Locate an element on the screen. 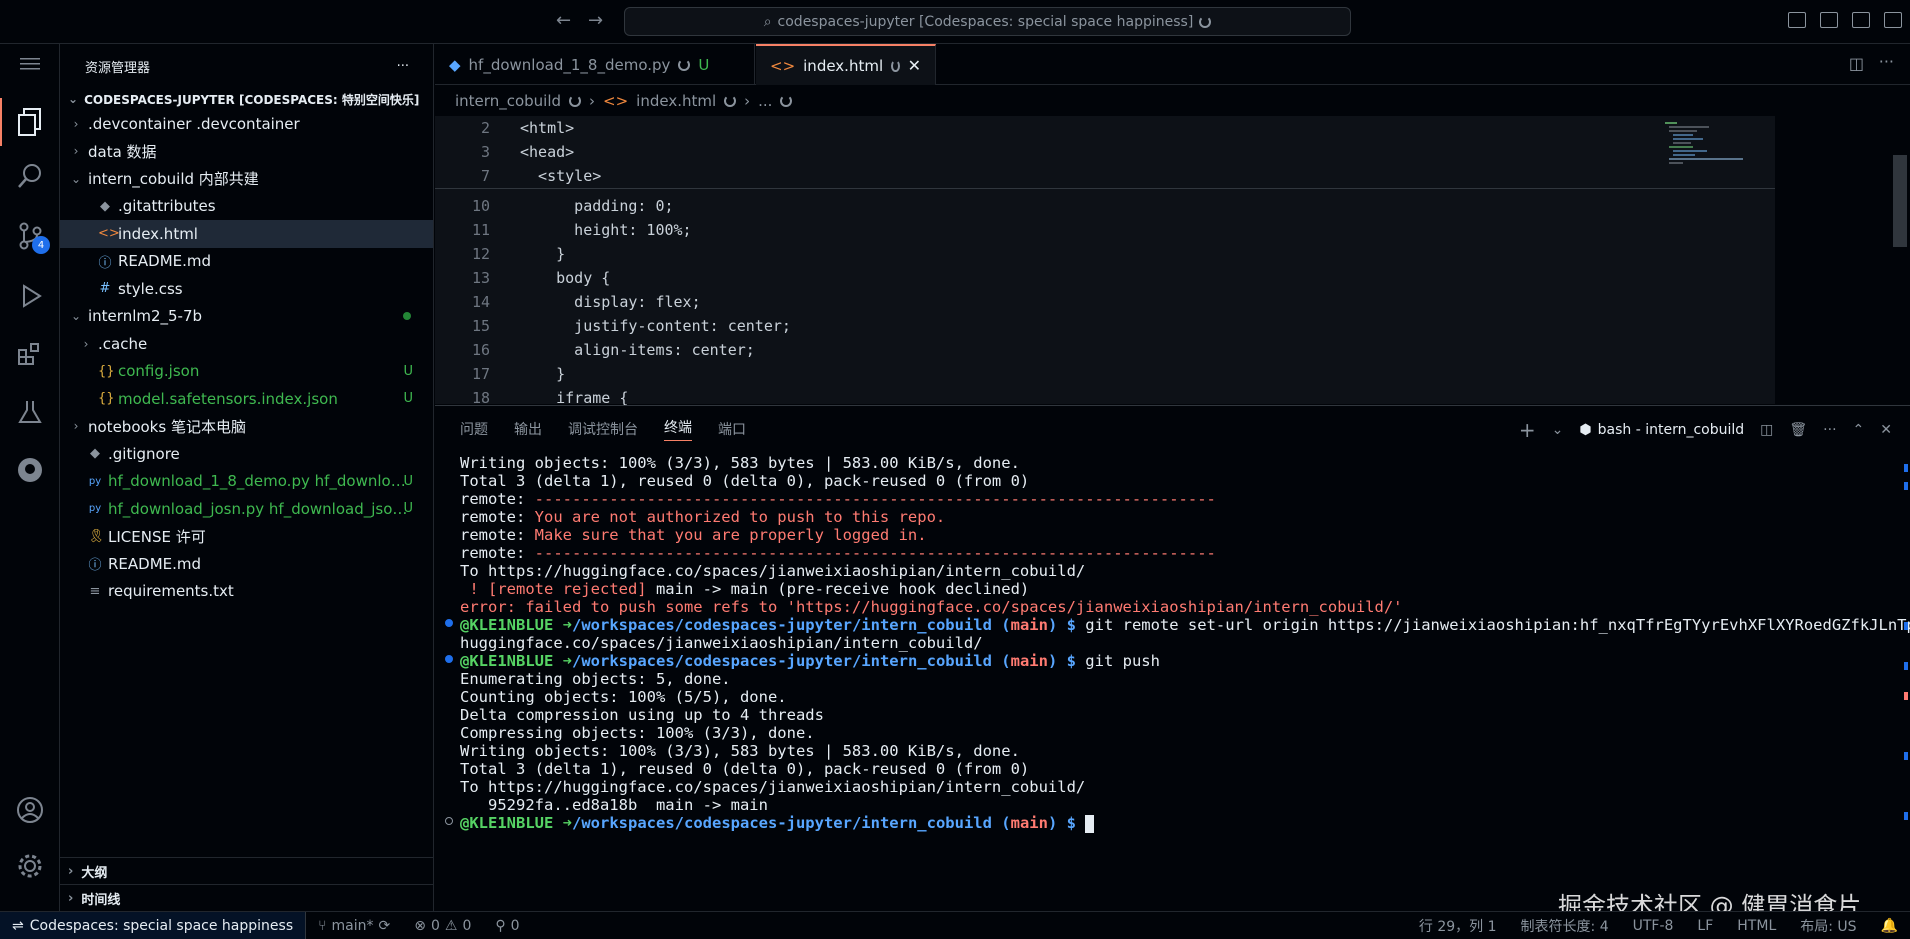  code-line: 17 } is located at coordinates (1030, 374).